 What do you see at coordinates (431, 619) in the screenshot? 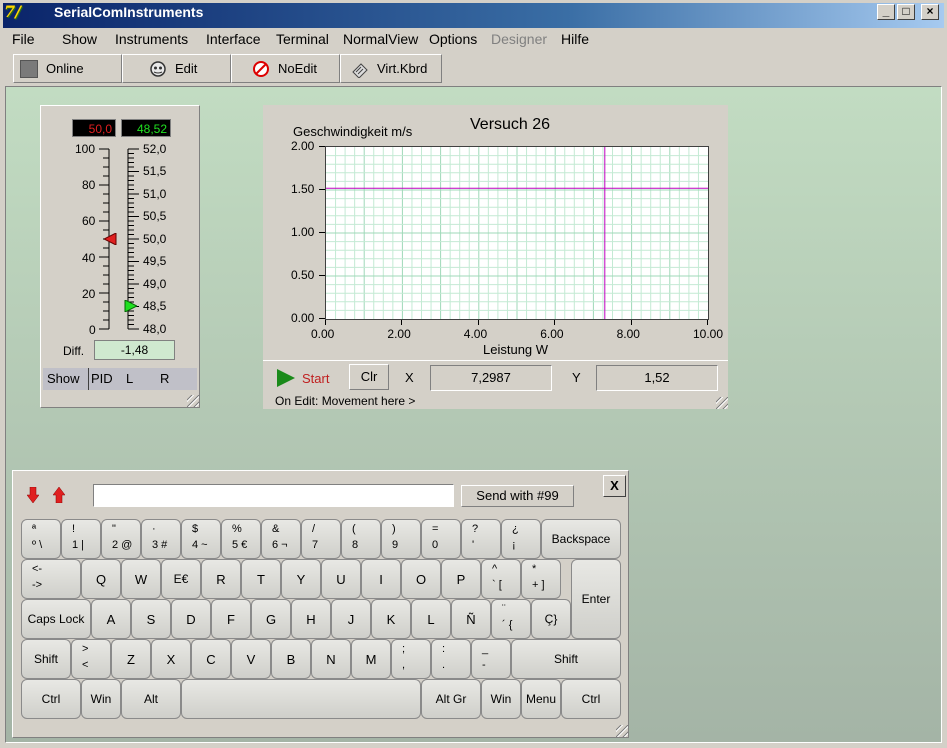
I see `key-l: L` at bounding box center [431, 619].